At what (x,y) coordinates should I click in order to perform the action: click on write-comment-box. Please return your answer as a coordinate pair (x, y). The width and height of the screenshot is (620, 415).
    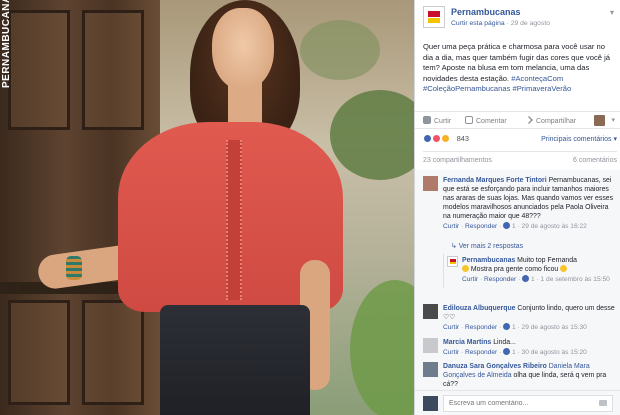
    Looking at the image, I should click on (517, 402).